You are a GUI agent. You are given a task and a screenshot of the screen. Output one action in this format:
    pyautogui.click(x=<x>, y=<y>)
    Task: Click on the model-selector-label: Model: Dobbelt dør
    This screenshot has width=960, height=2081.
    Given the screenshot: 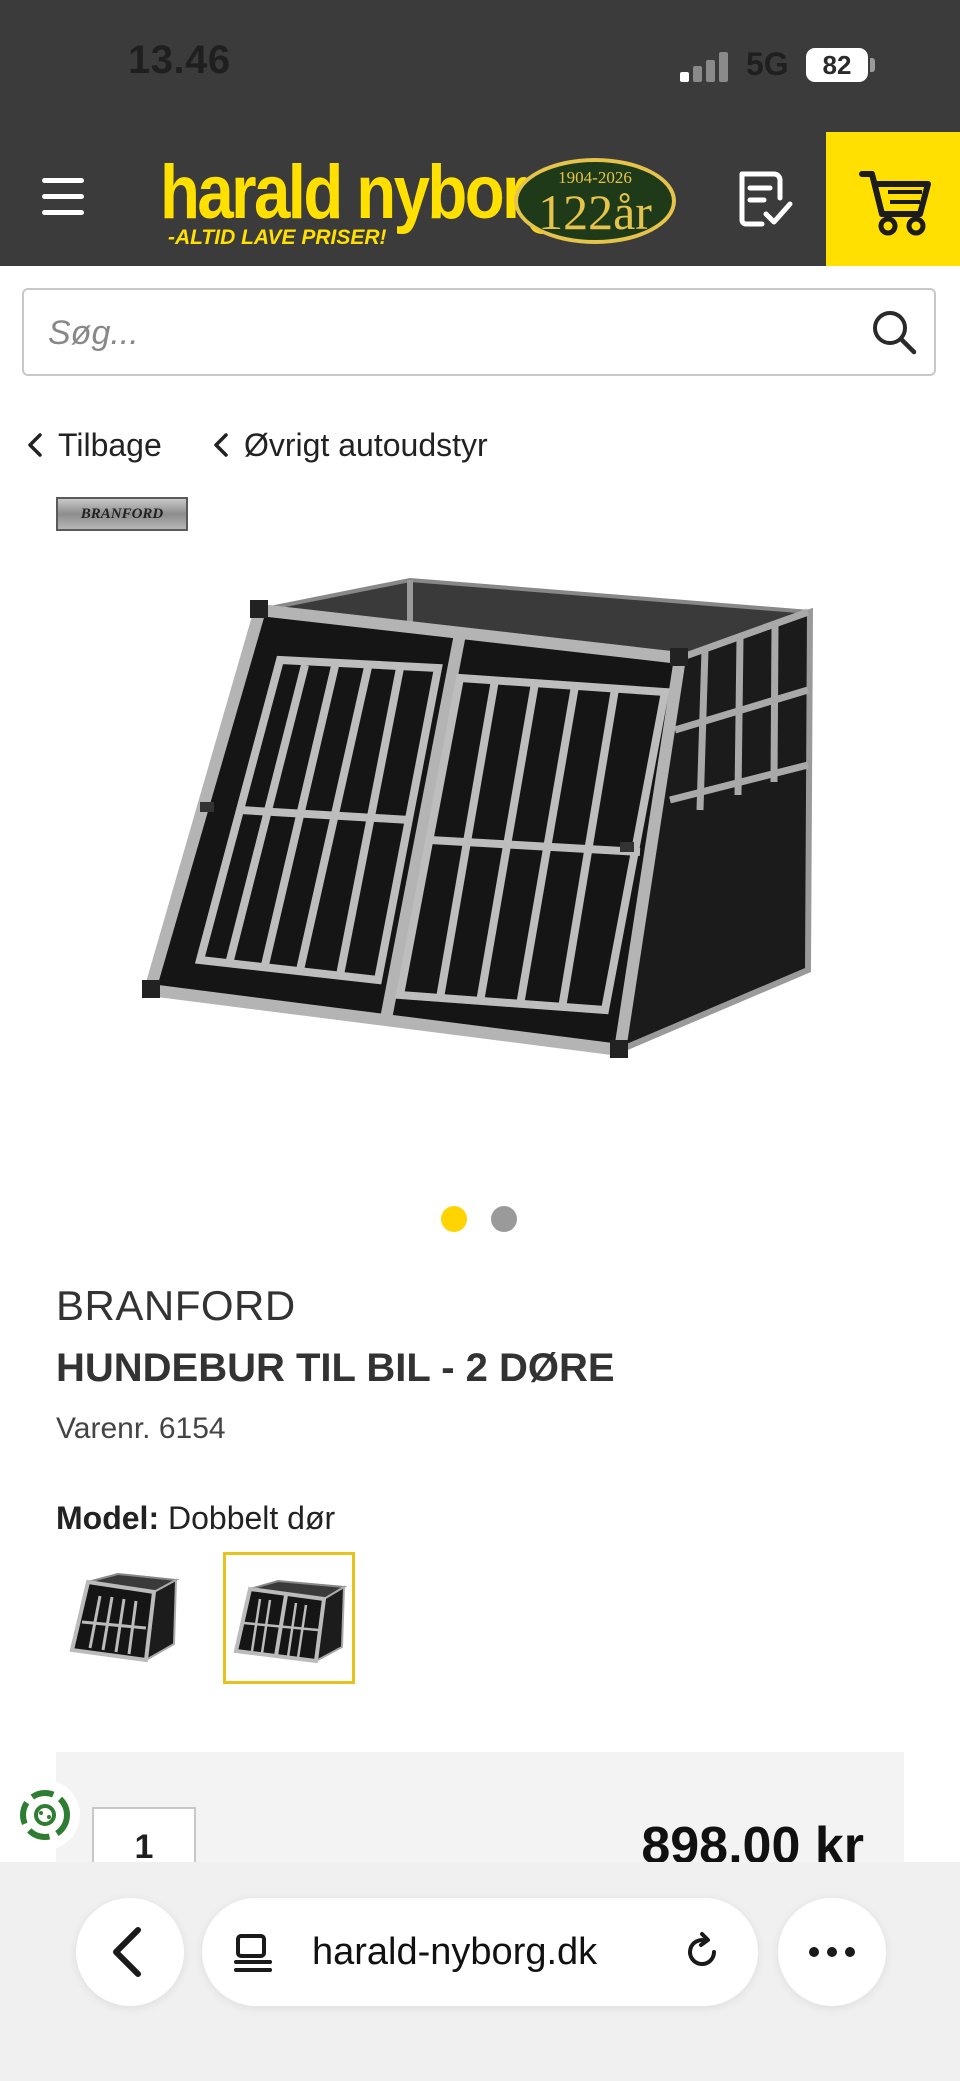 What is the action you would take?
    pyautogui.click(x=195, y=1518)
    